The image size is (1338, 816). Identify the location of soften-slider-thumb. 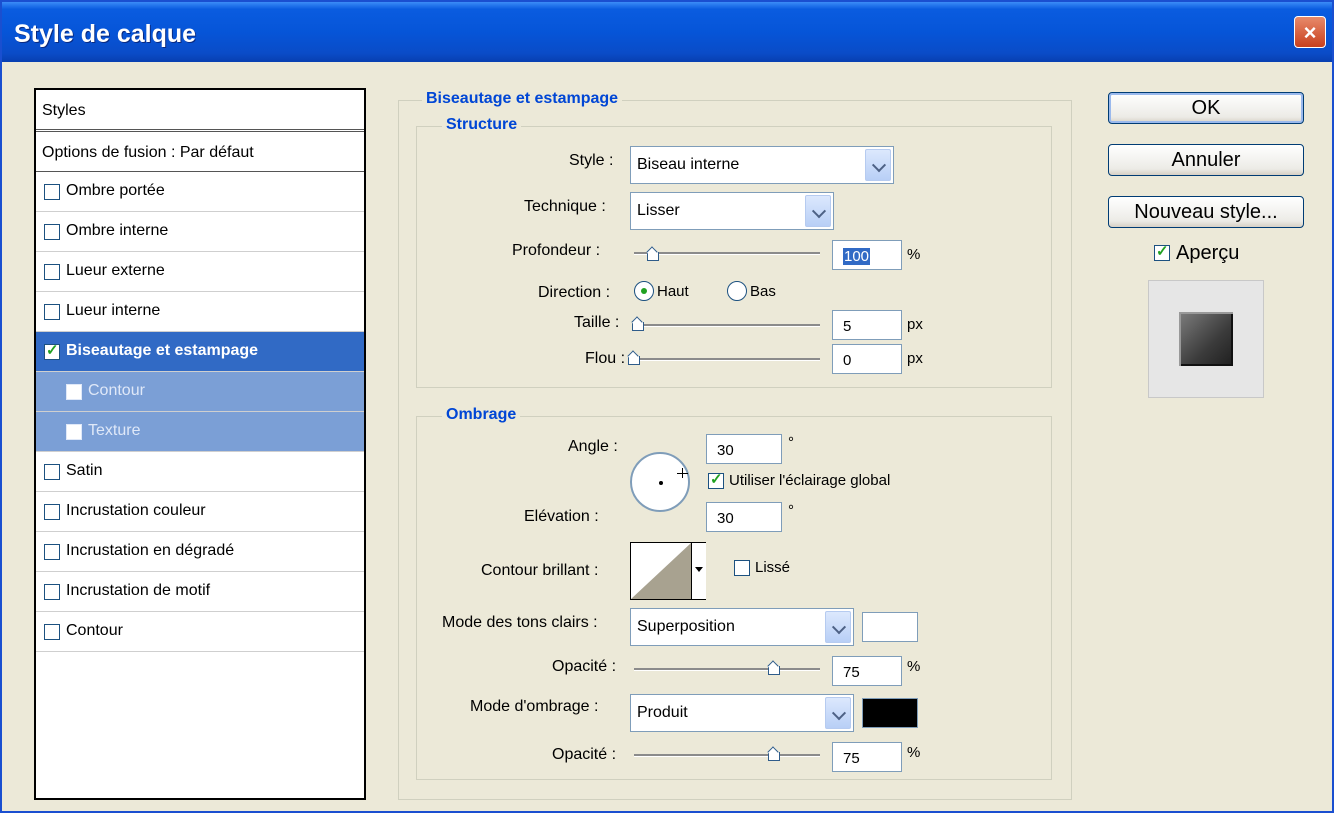
(634, 359).